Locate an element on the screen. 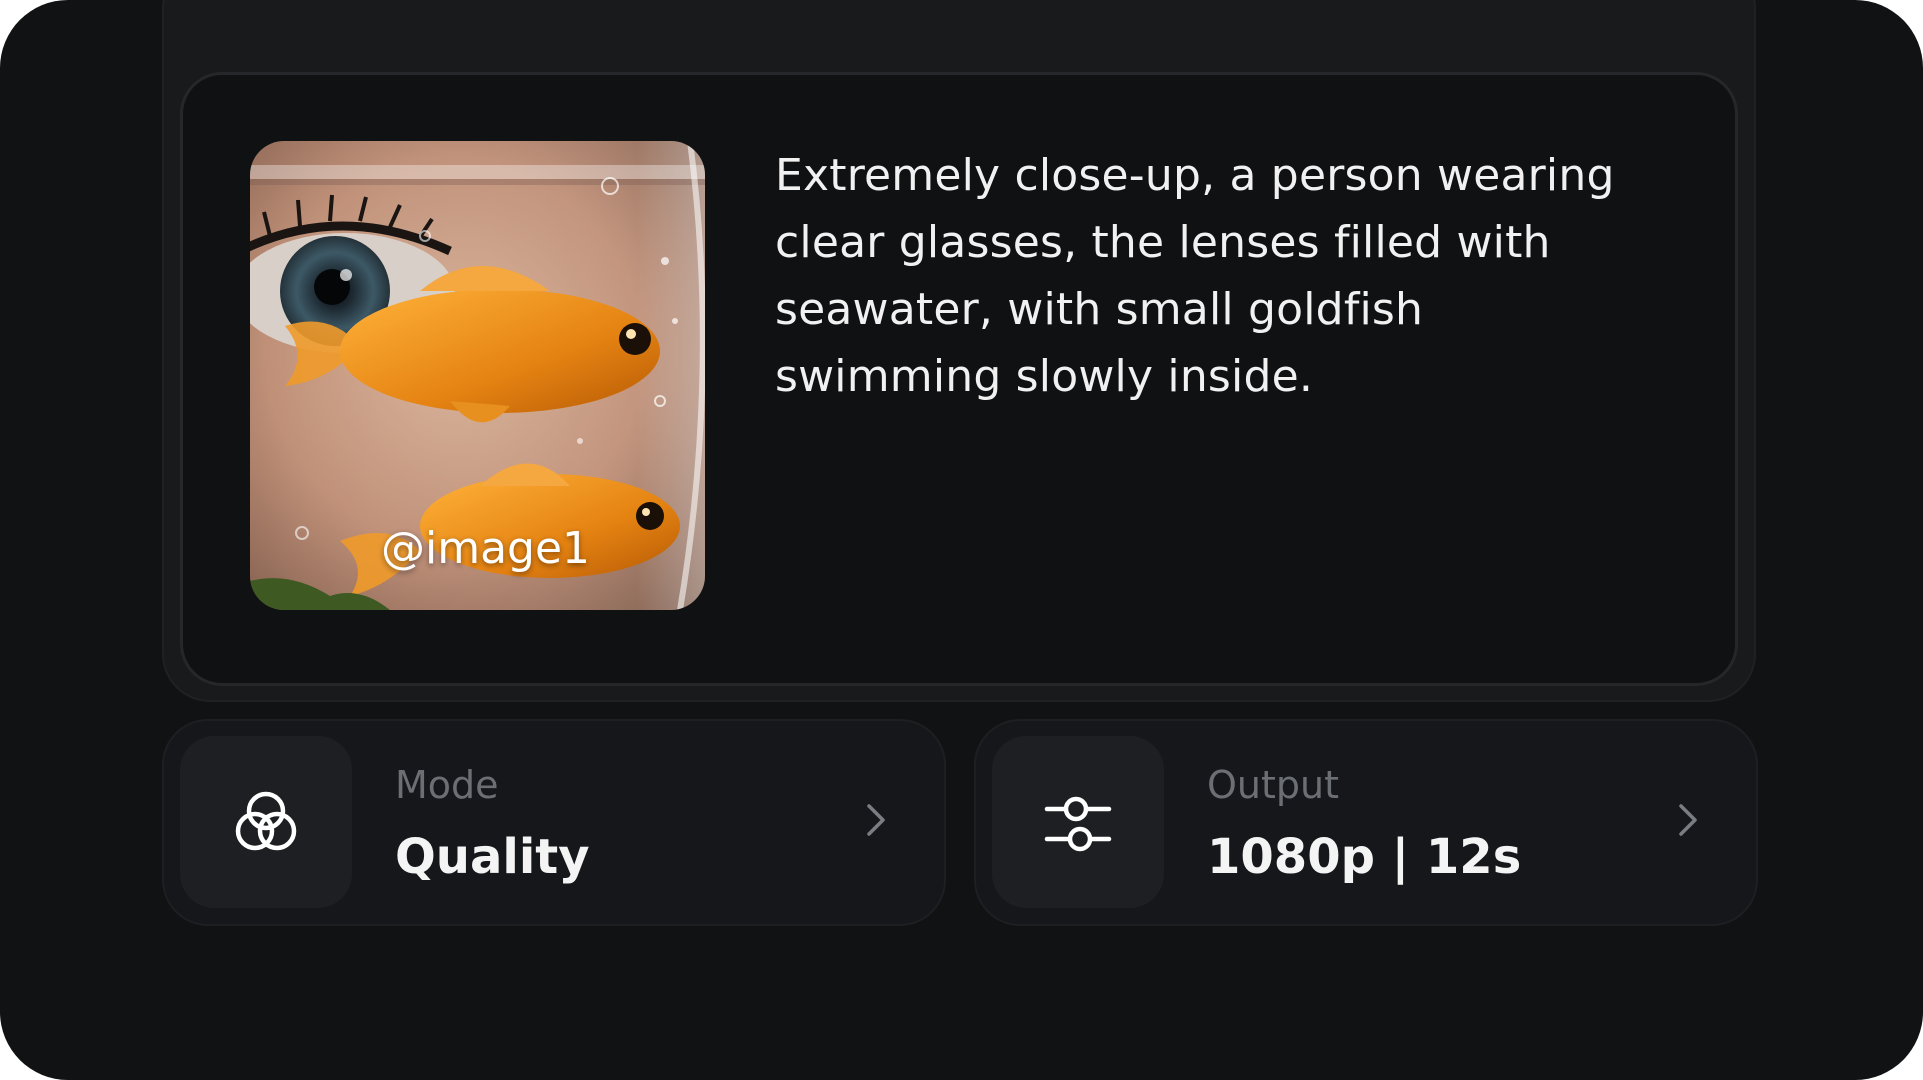 The height and width of the screenshot is (1080, 1923). output-label: Output is located at coordinates (1273, 785).